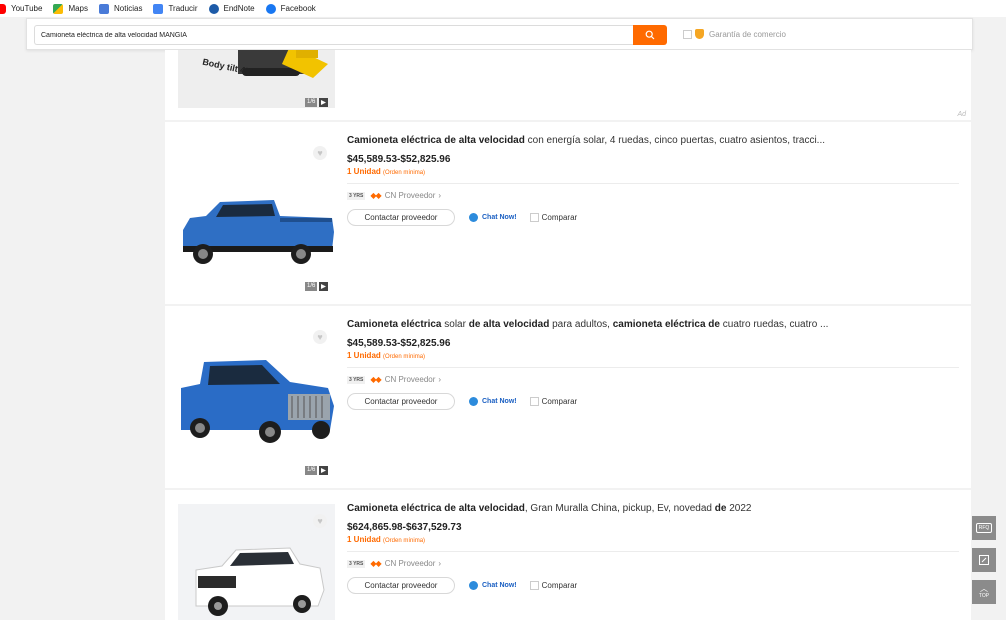 This screenshot has height=620, width=1006. Describe the element at coordinates (158, 8) in the screenshot. I see `translate-icon` at that location.